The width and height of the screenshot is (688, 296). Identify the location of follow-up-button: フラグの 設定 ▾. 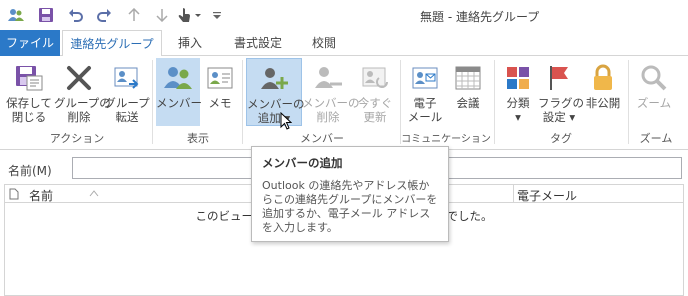
(561, 92).